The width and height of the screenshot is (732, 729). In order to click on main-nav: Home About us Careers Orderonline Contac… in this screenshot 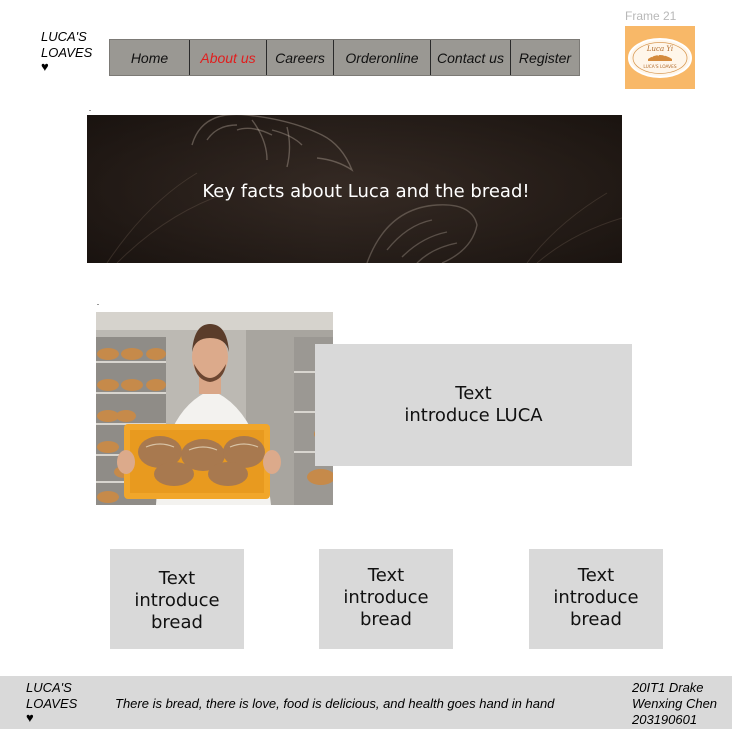, I will do `click(344, 57)`.